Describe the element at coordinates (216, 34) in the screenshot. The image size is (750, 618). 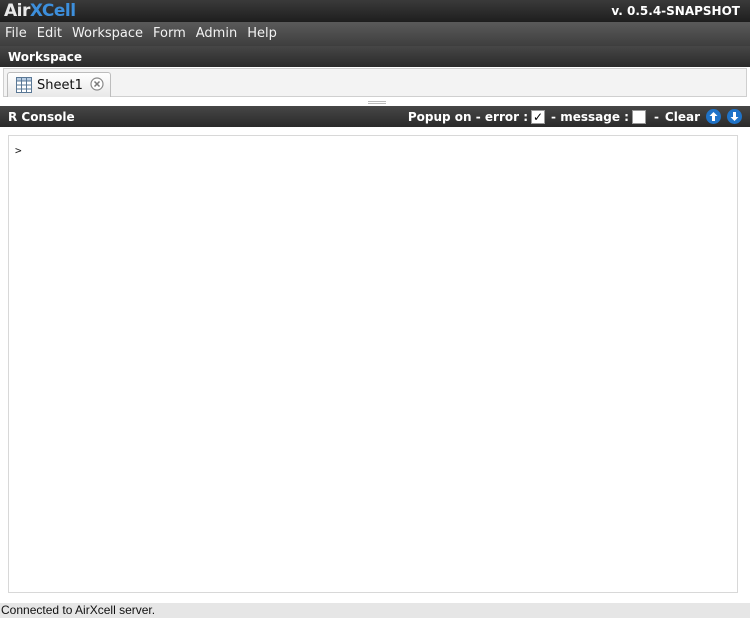
I see `menu-admin: Admin` at that location.